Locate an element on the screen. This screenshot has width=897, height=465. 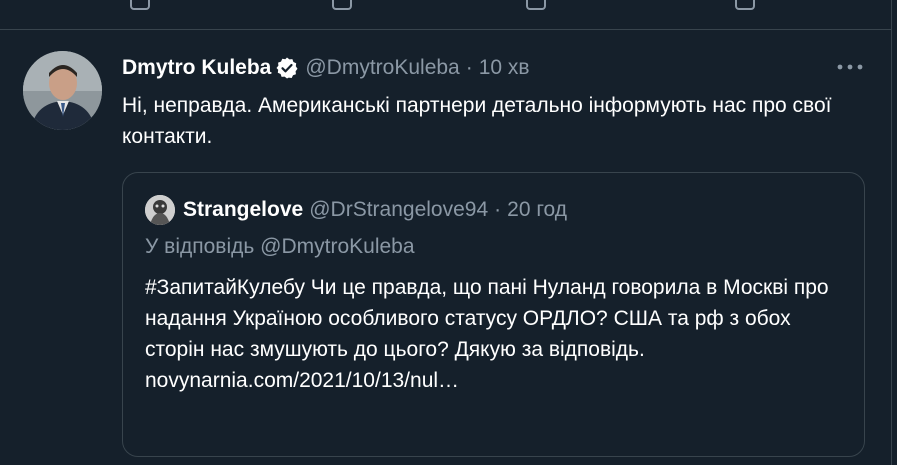
quoted-author-name: Strangelove is located at coordinates (243, 210).